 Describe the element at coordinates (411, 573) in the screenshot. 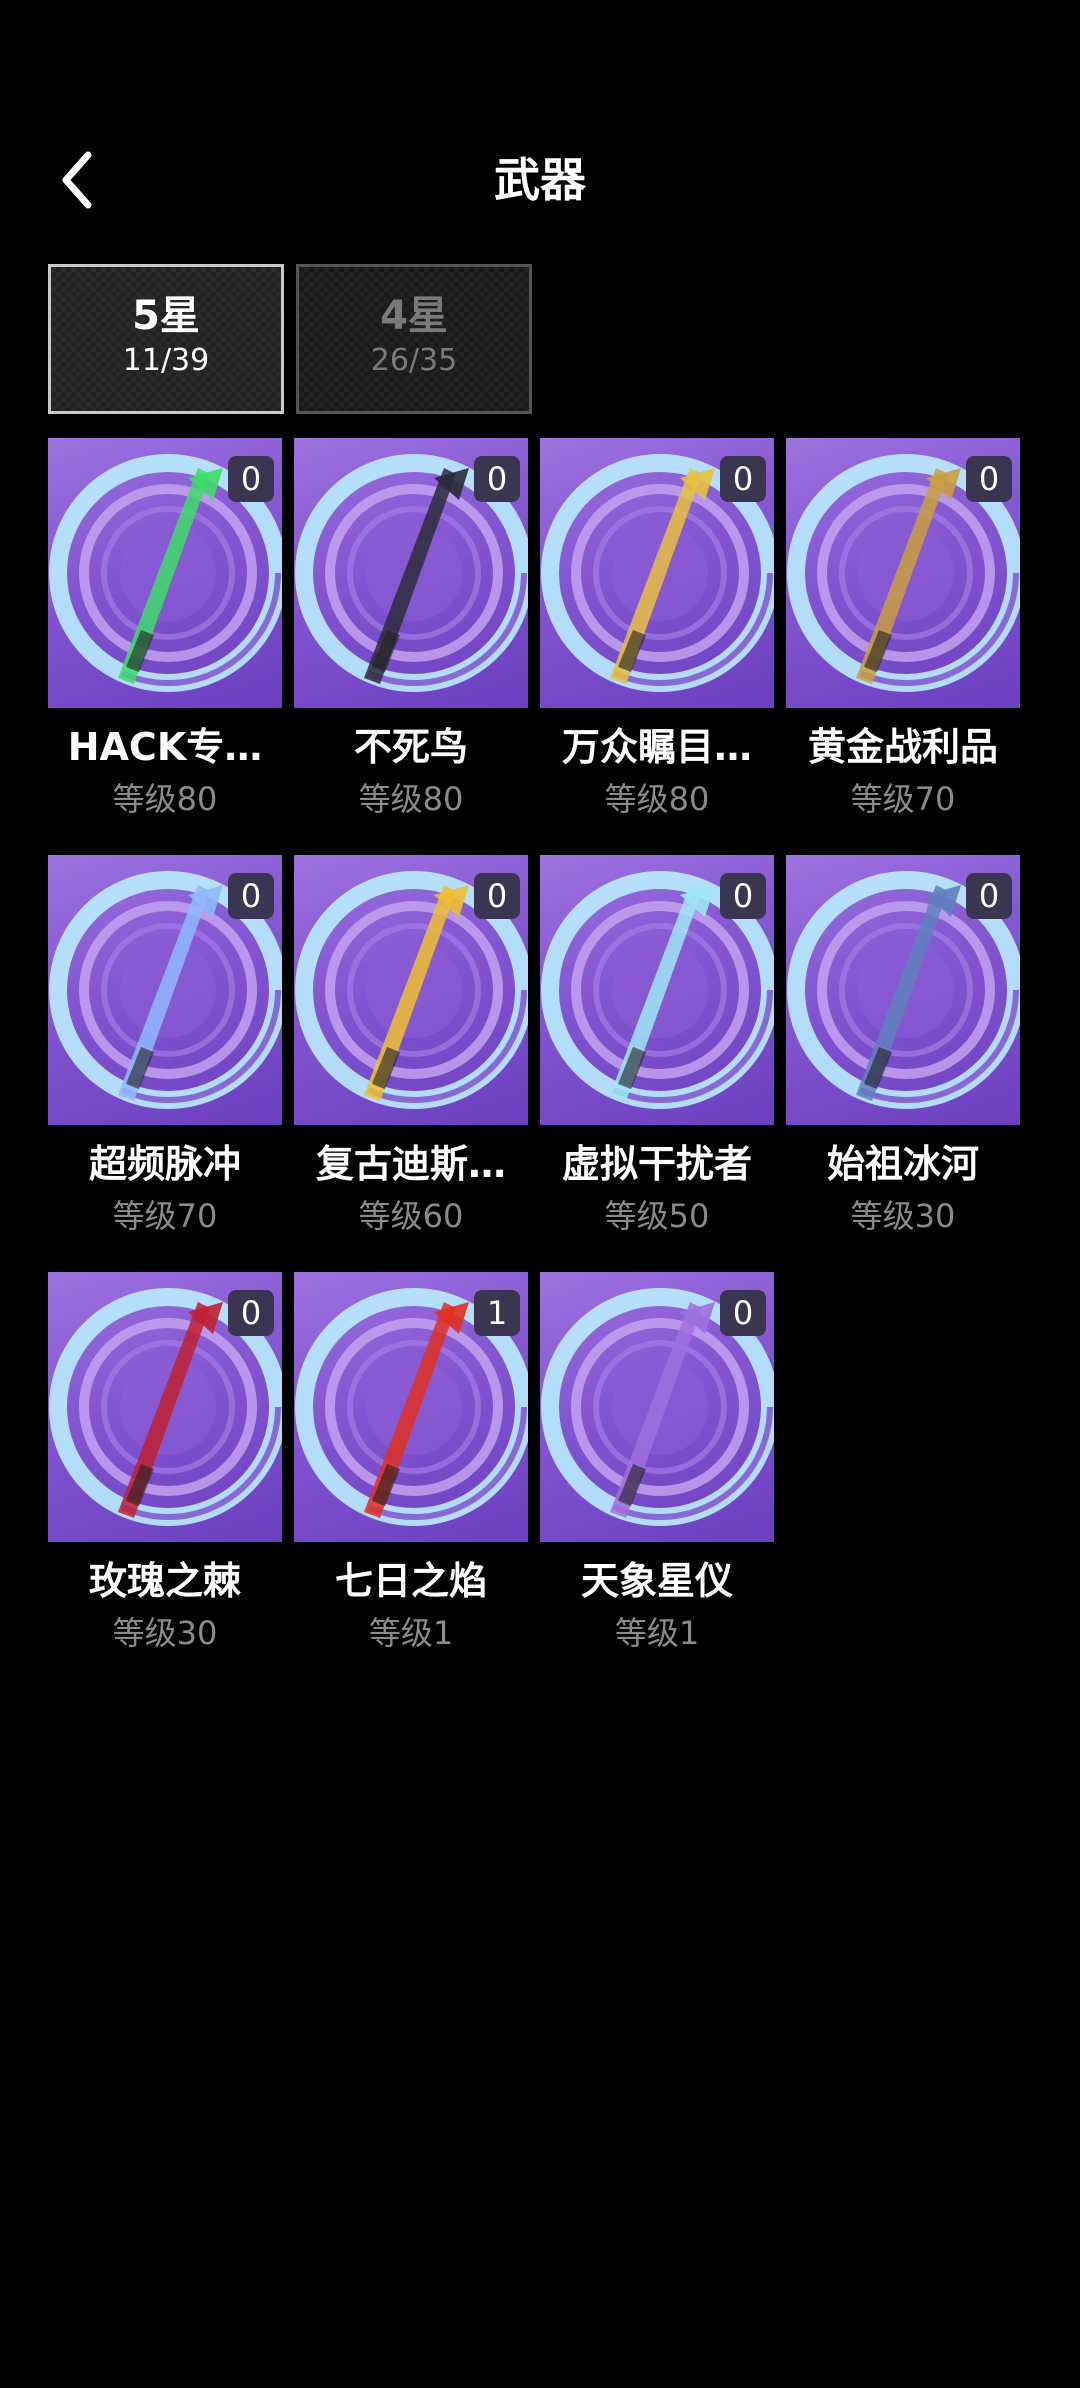

I see `curved-blade-icon: 0` at that location.